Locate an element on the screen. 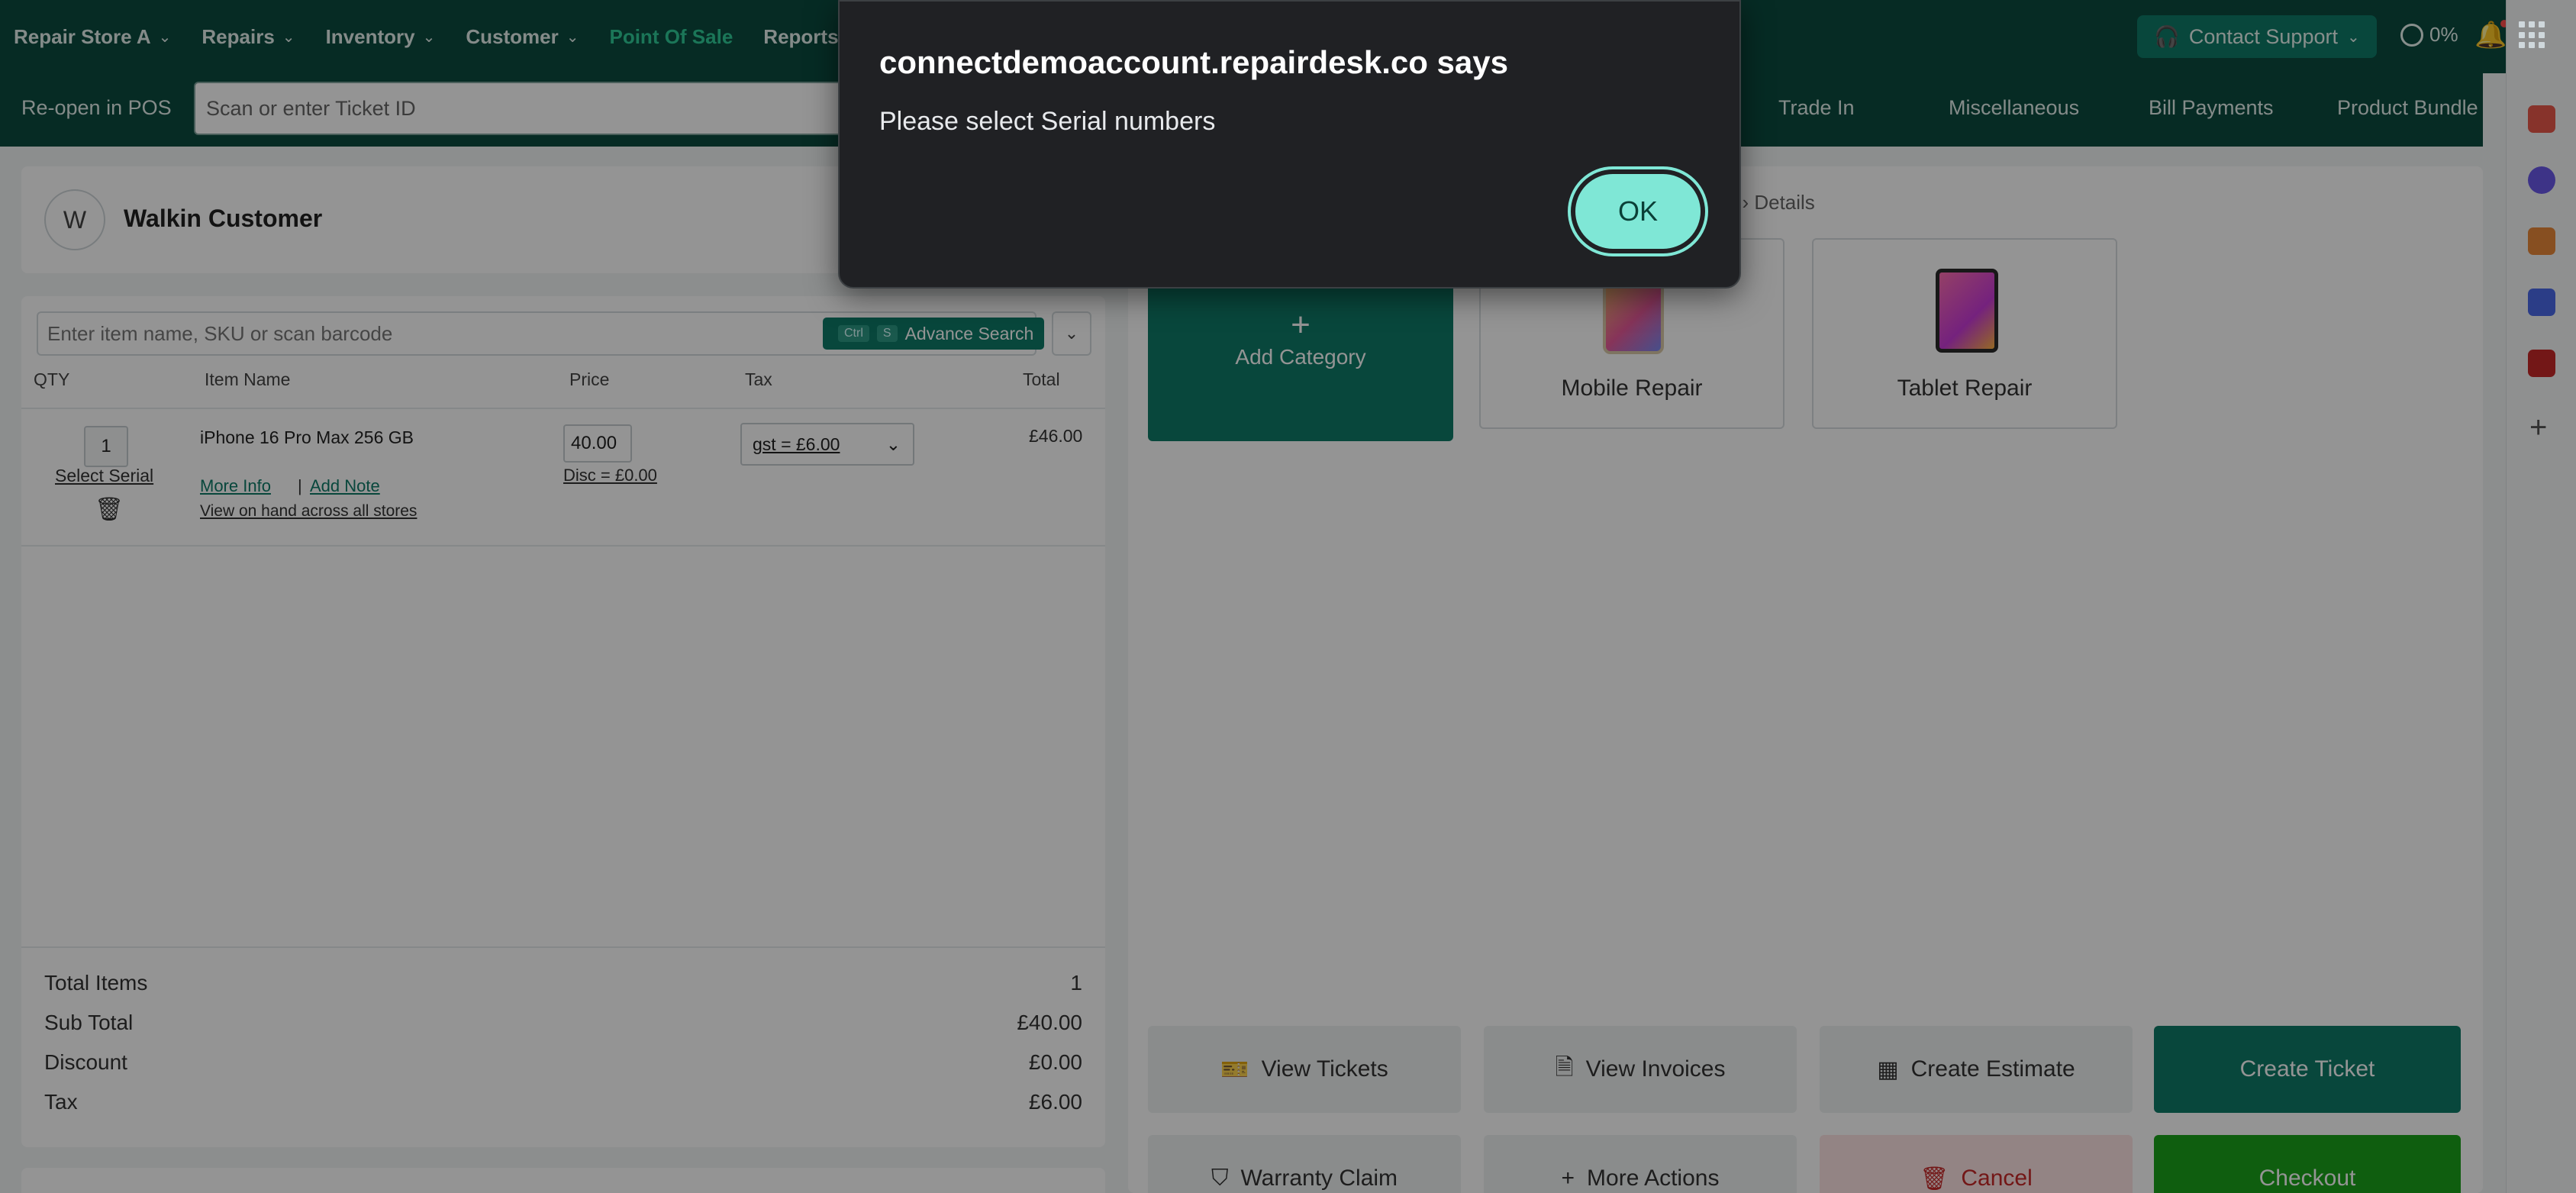  category-tablet-repair: Tablet Repair is located at coordinates (1965, 333).